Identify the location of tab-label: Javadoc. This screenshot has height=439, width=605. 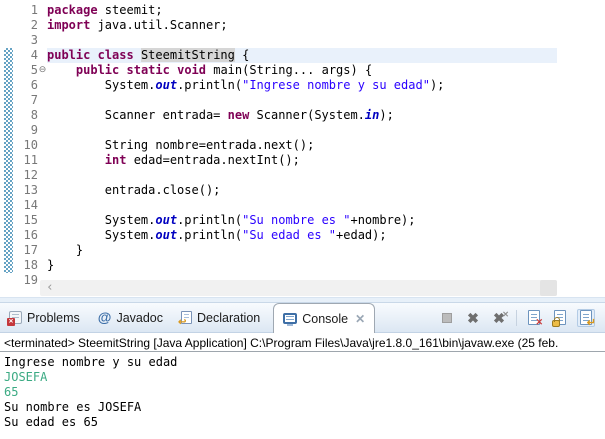
(140, 317).